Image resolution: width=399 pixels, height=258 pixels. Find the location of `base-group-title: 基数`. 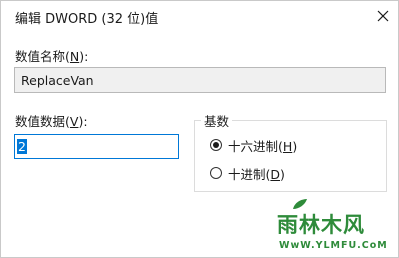

base-group-title: 基数 is located at coordinates (217, 120).